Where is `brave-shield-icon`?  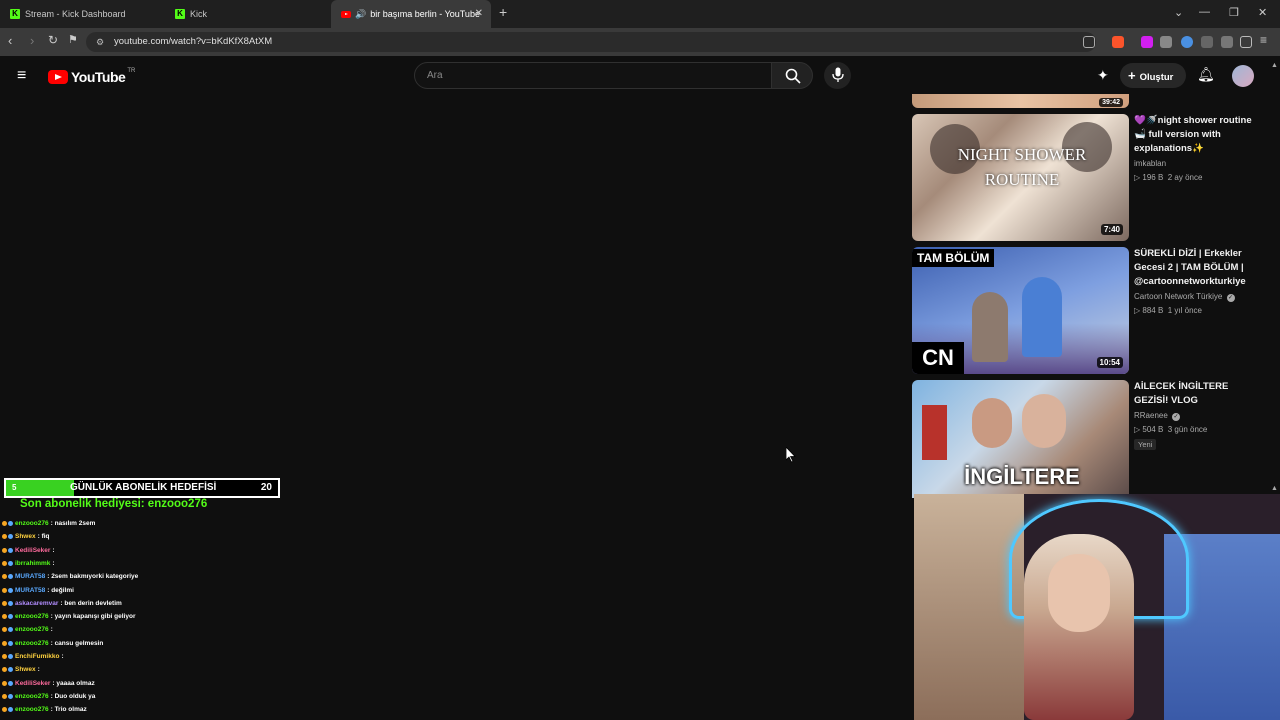 brave-shield-icon is located at coordinates (1118, 42).